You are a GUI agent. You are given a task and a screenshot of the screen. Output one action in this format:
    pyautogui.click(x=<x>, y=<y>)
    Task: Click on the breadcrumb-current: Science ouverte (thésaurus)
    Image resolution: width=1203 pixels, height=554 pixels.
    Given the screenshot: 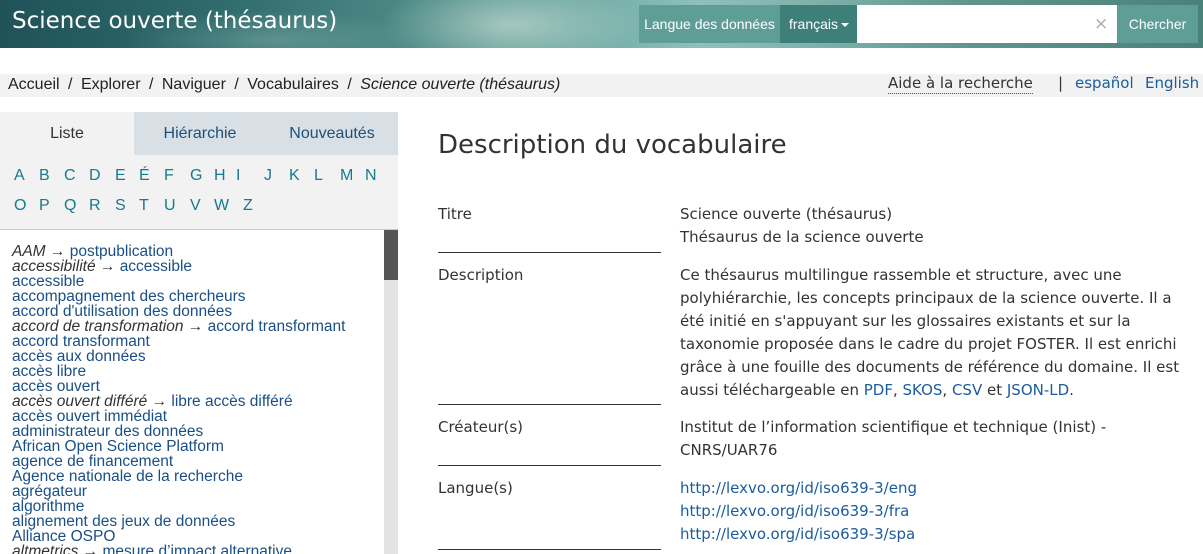 What is the action you would take?
    pyautogui.click(x=460, y=84)
    